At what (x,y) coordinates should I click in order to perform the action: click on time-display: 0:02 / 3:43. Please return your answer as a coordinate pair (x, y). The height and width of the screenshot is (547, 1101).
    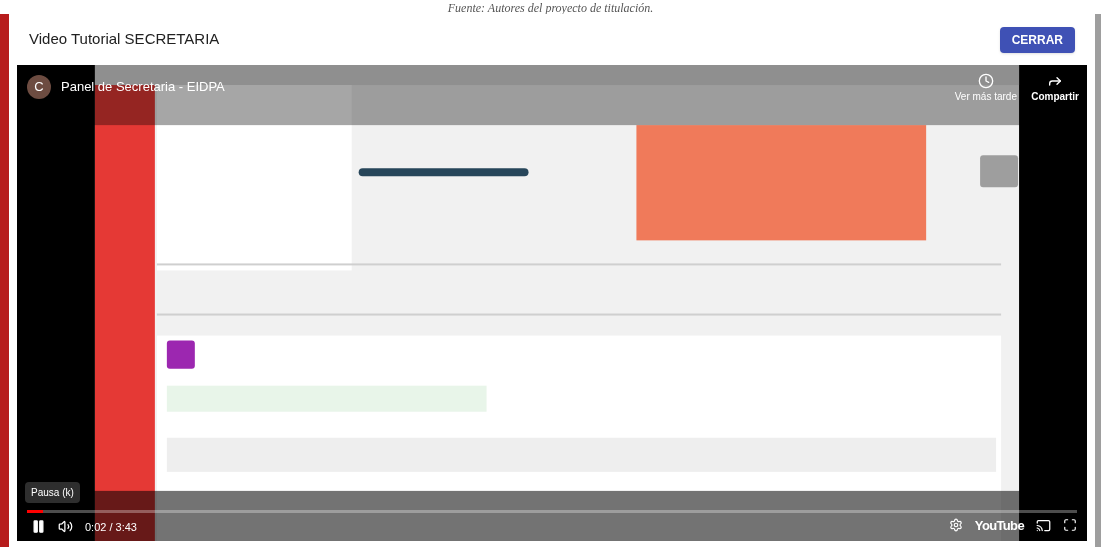
    Looking at the image, I should click on (111, 527).